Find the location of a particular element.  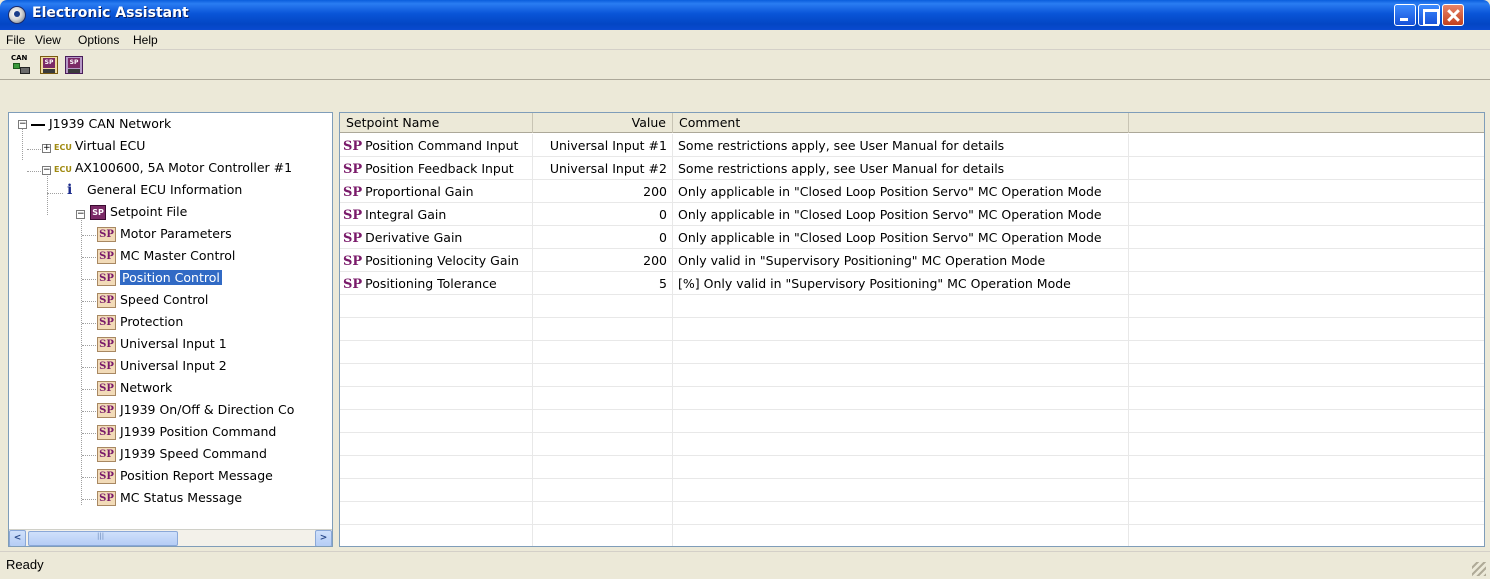

cell-value: 5 is located at coordinates (603, 283).